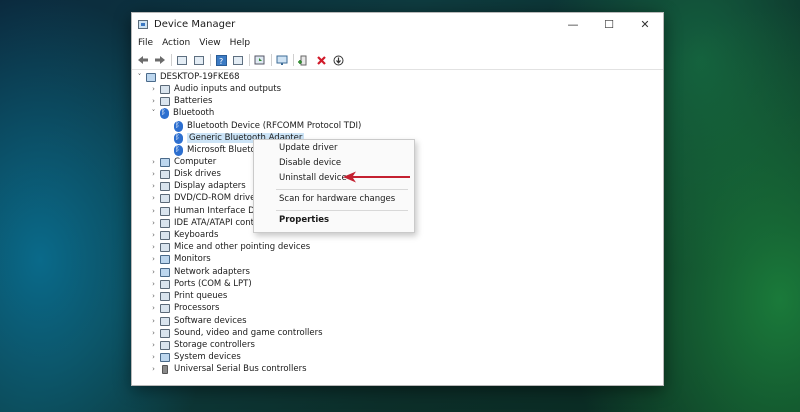 Image resolution: width=800 pixels, height=412 pixels. What do you see at coordinates (321, 60) in the screenshot?
I see `uninstall-x-icon` at bounding box center [321, 60].